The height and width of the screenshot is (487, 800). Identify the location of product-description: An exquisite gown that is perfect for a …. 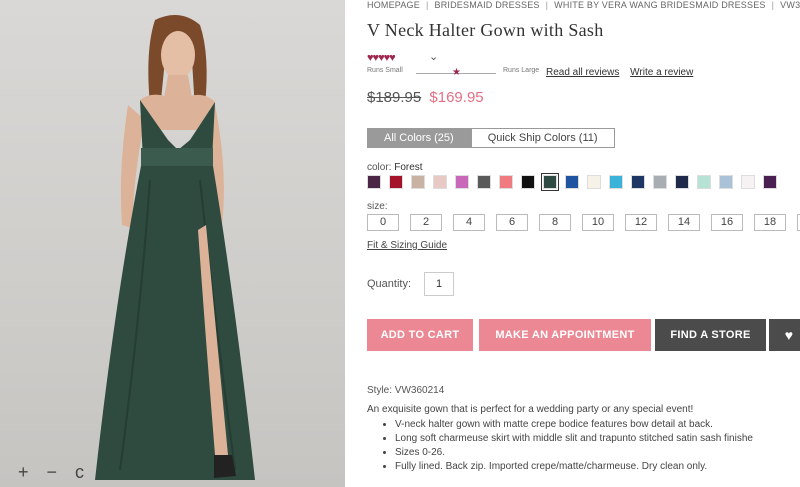
(530, 409).